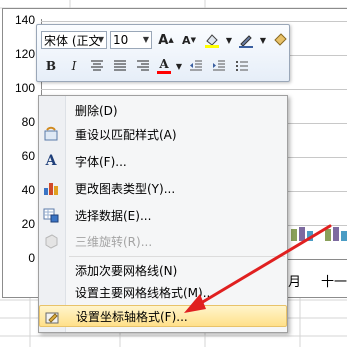  Describe the element at coordinates (258, 268) in the screenshot. I see `red-arrow-annotation` at that location.